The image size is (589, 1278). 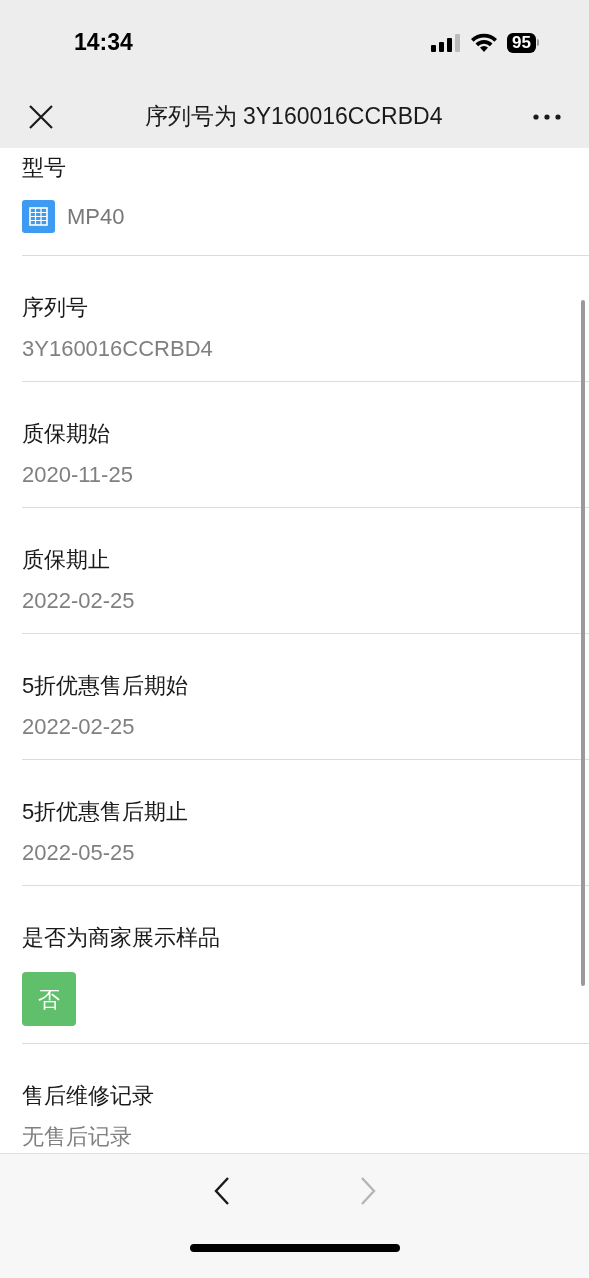 What do you see at coordinates (96, 217) in the screenshot?
I see `field-value: MP40` at bounding box center [96, 217].